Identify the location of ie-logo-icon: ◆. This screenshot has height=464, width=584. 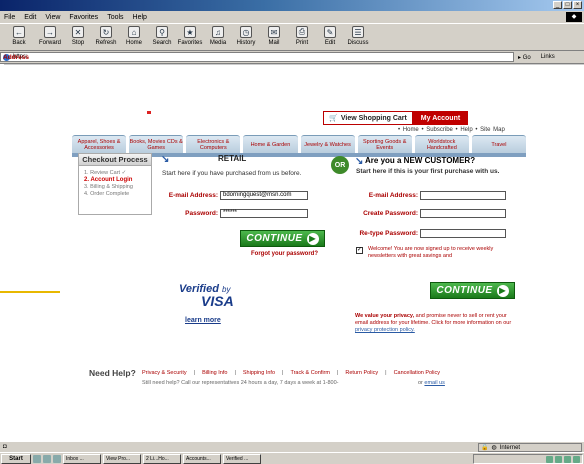
(574, 17).